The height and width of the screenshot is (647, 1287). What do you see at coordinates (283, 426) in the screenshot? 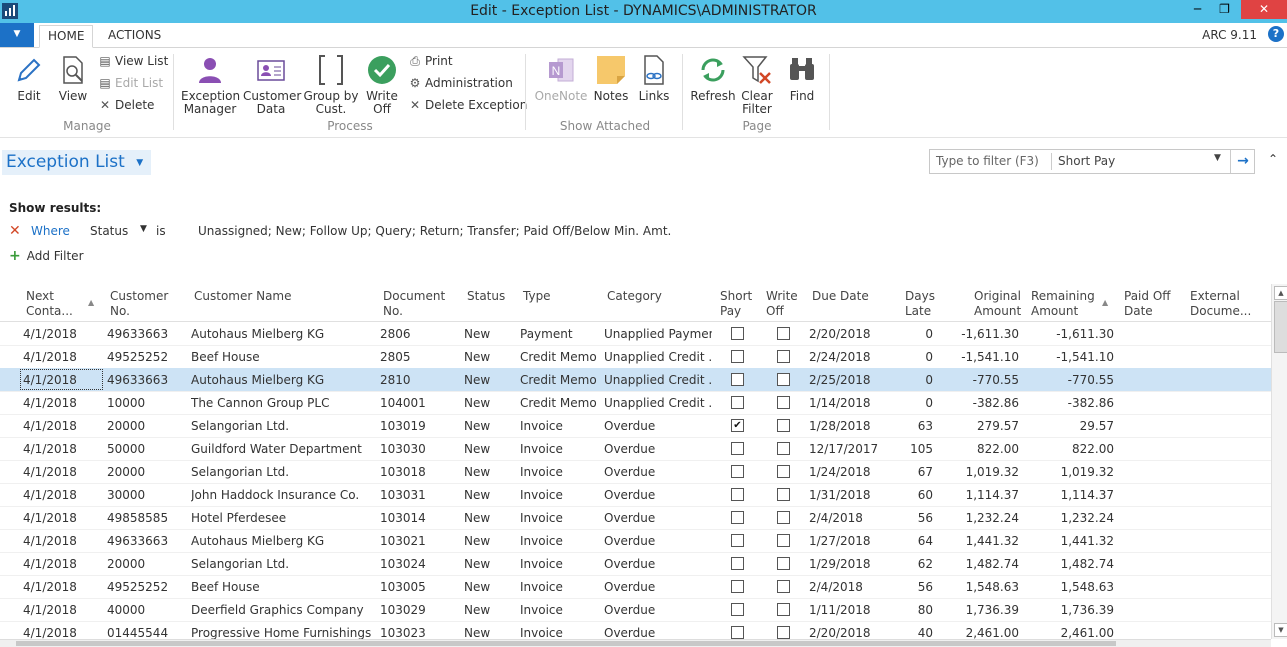
I see `cell-customer-name: Selangorian Ltd.` at bounding box center [283, 426].